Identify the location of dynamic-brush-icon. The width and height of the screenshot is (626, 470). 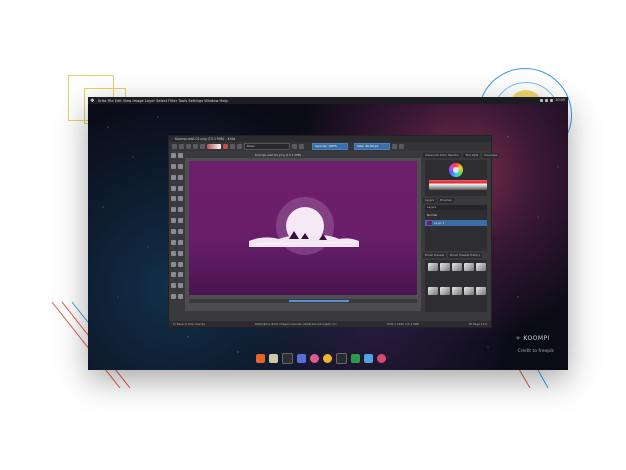
(173, 221).